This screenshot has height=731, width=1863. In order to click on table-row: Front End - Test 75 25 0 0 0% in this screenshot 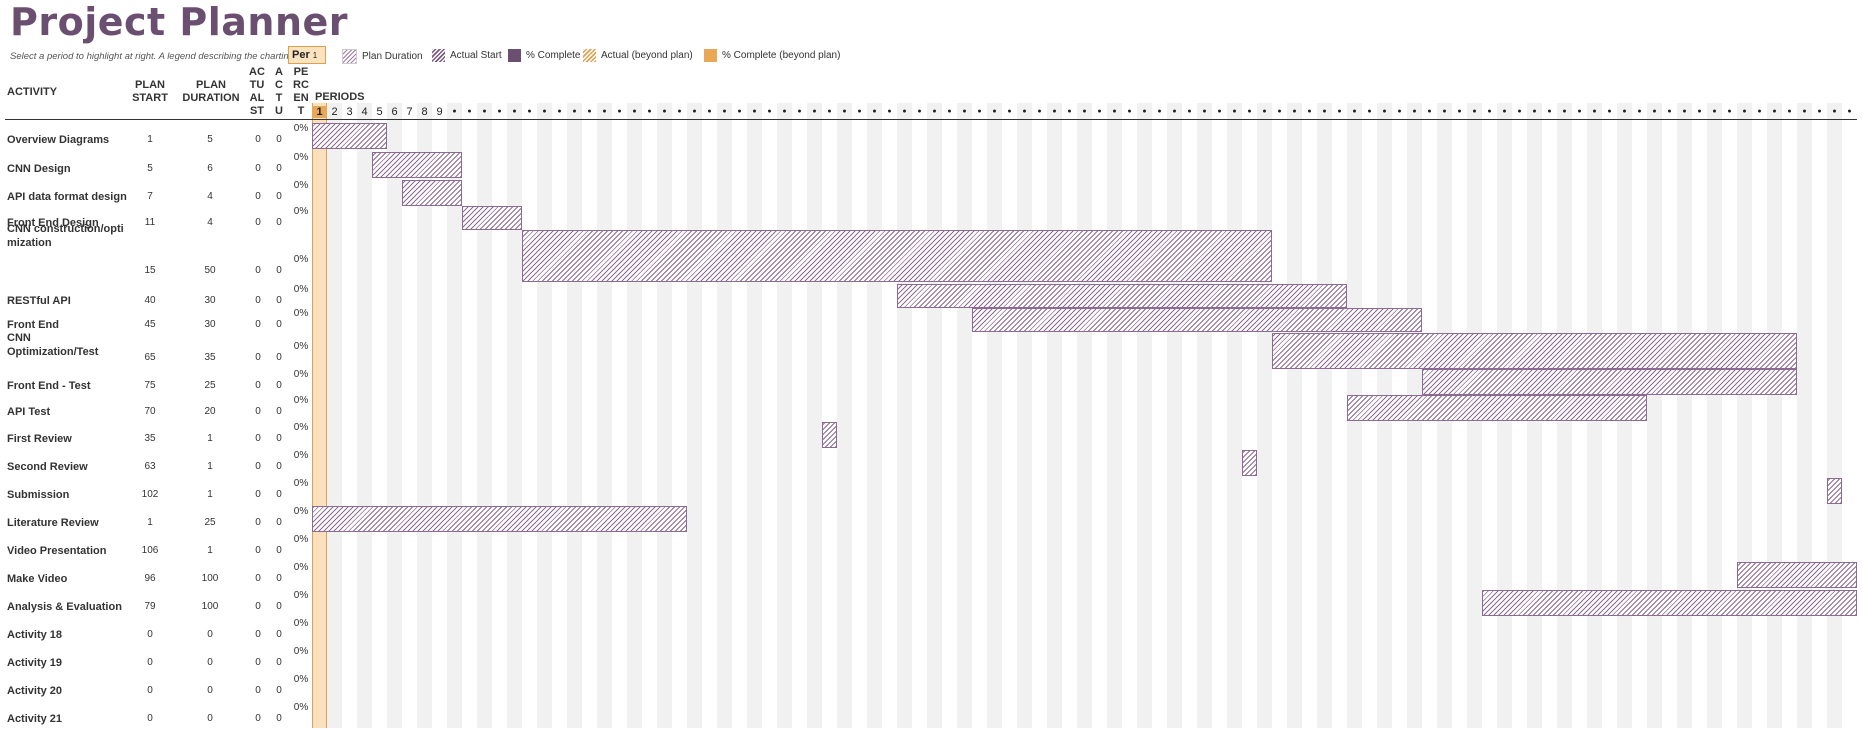, I will do `click(156, 383)`.